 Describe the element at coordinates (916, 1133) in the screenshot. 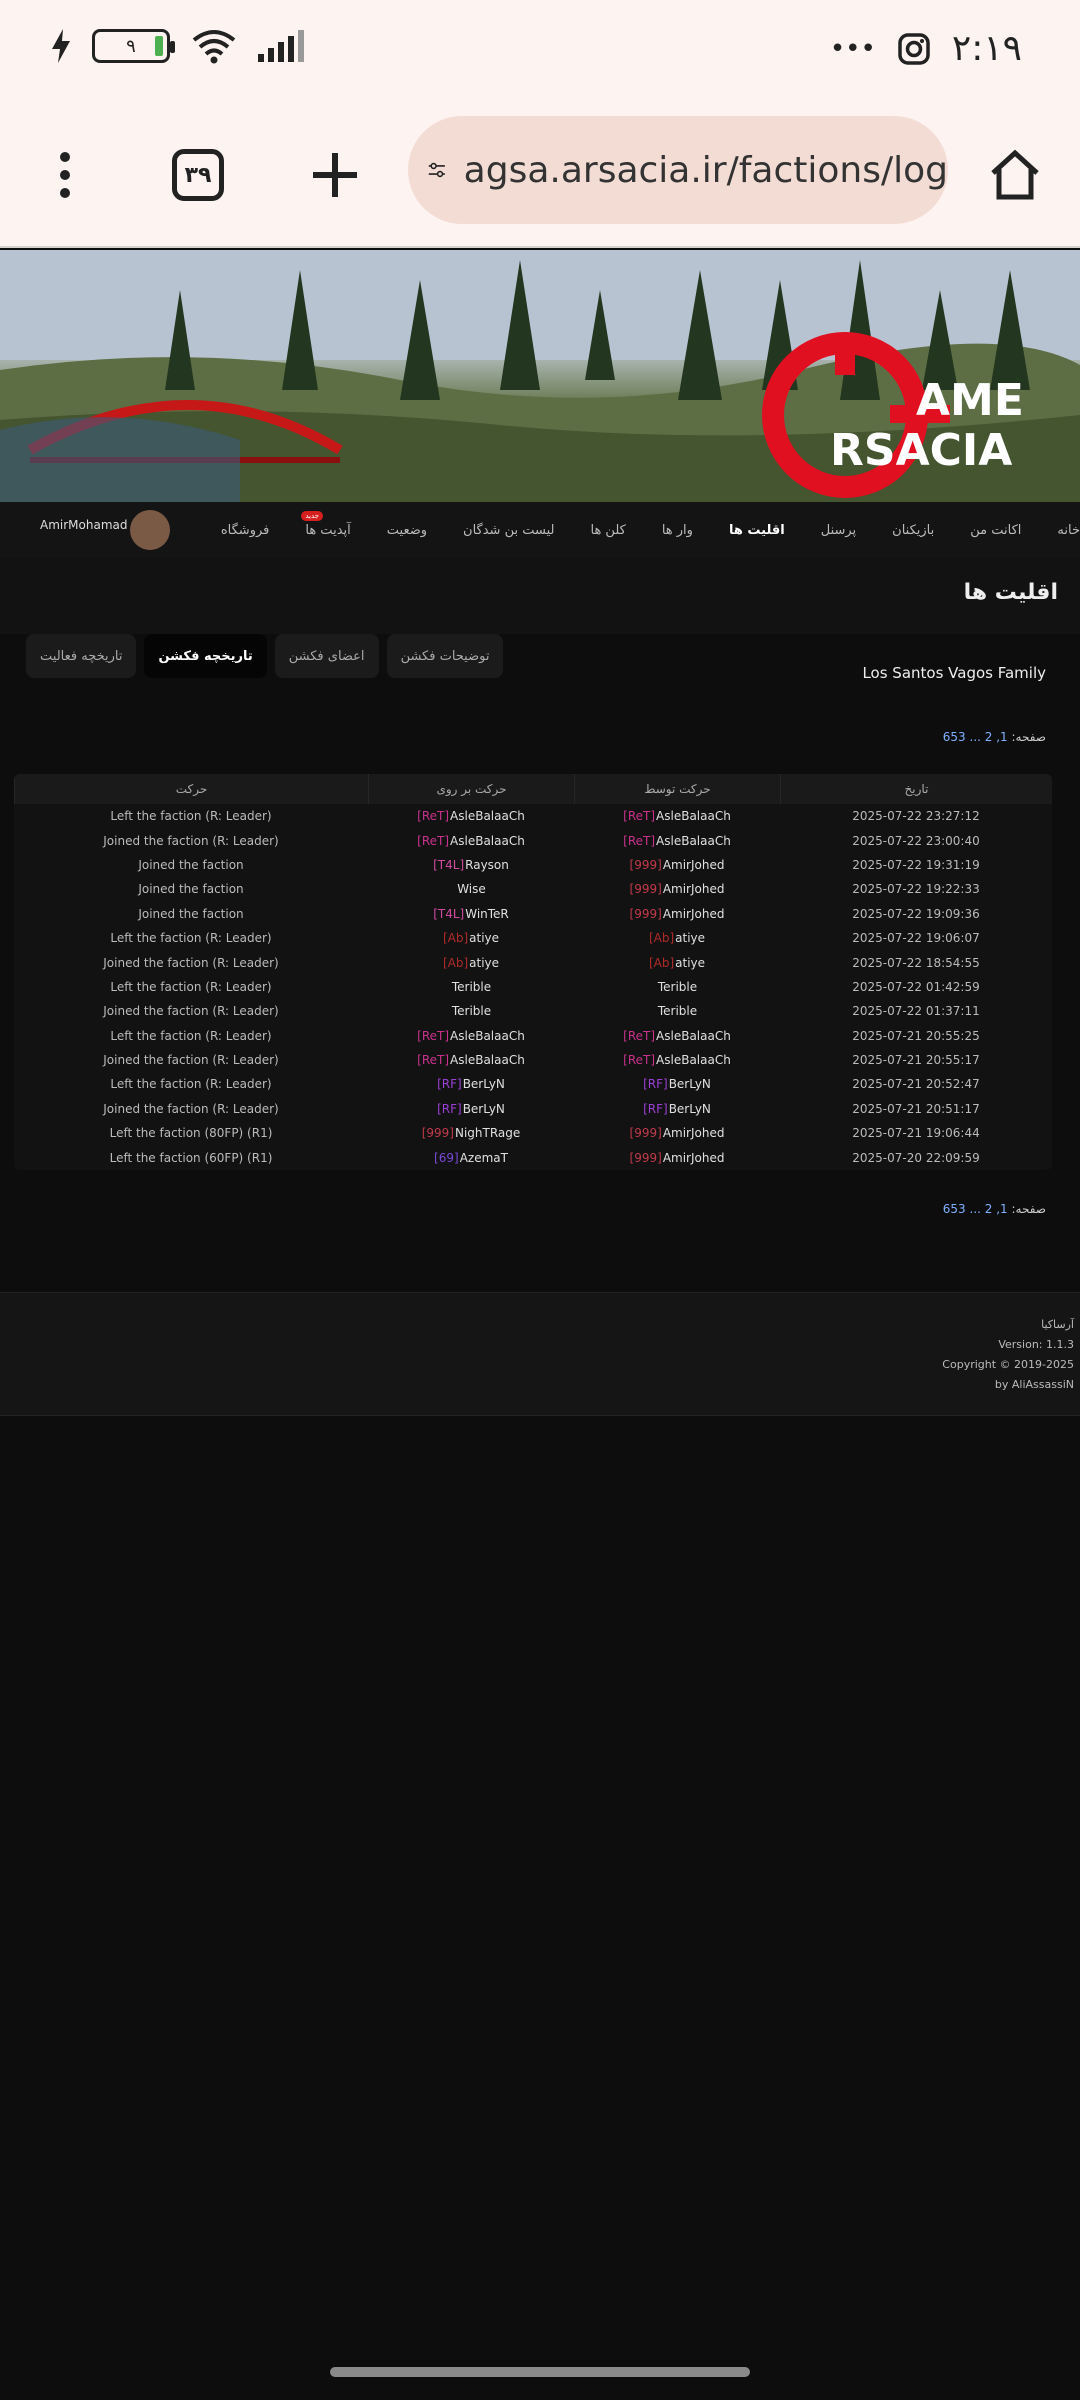

I see `date-cell: 2025-07-21 19:06:44` at that location.